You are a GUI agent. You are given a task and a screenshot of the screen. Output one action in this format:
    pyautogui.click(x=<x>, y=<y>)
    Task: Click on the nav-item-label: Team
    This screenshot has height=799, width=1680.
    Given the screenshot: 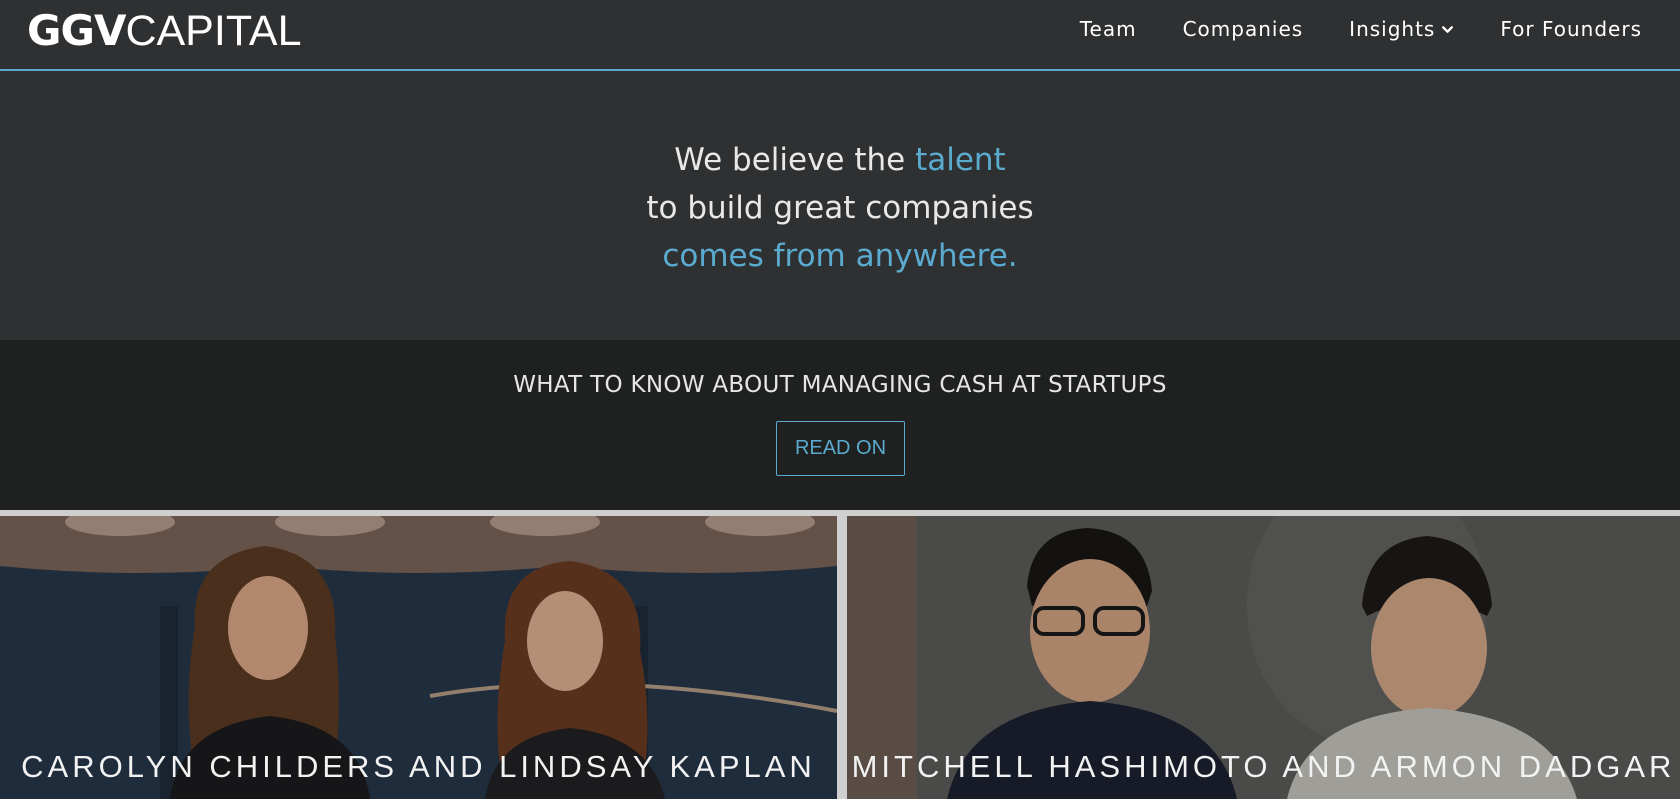 What is the action you would take?
    pyautogui.click(x=1108, y=29)
    